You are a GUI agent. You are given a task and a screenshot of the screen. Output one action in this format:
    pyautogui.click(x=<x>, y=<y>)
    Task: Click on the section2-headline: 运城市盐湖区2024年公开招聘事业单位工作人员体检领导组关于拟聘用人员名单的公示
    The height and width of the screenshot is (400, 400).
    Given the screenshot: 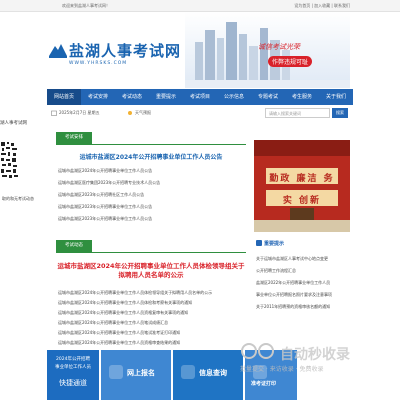 What is the action you would take?
    pyautogui.click(x=151, y=271)
    